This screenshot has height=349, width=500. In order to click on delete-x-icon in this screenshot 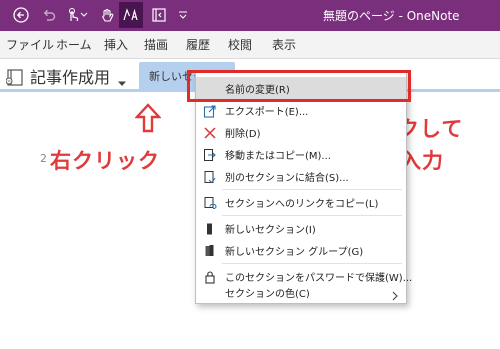, I will do `click(210, 132)`.